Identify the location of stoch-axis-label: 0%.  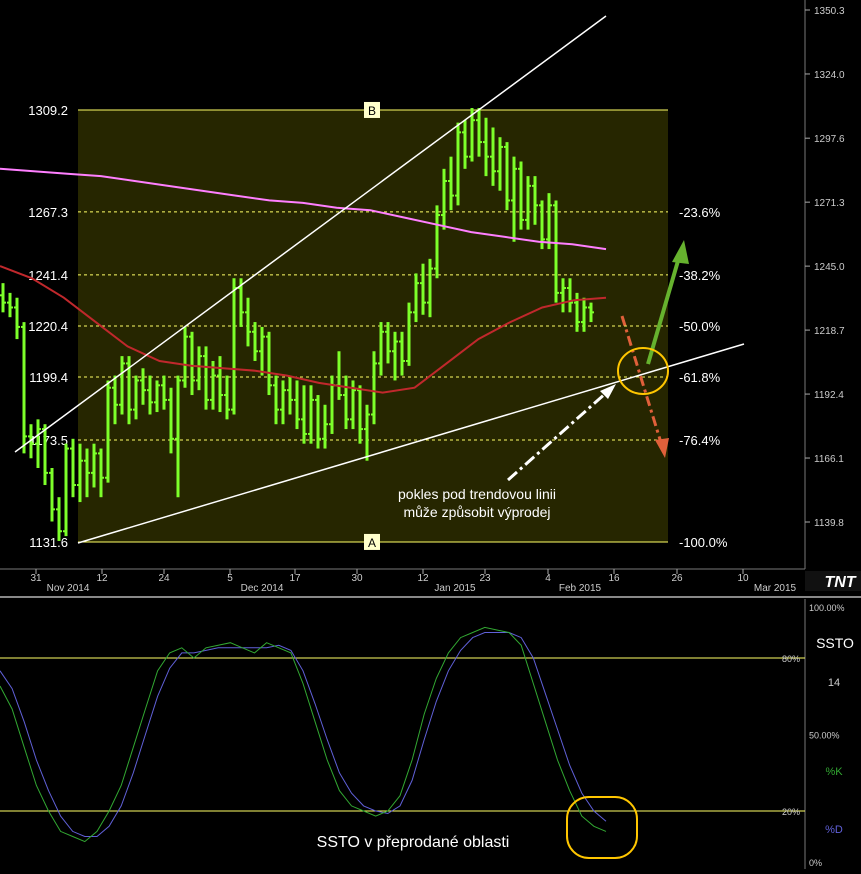
(815, 863).